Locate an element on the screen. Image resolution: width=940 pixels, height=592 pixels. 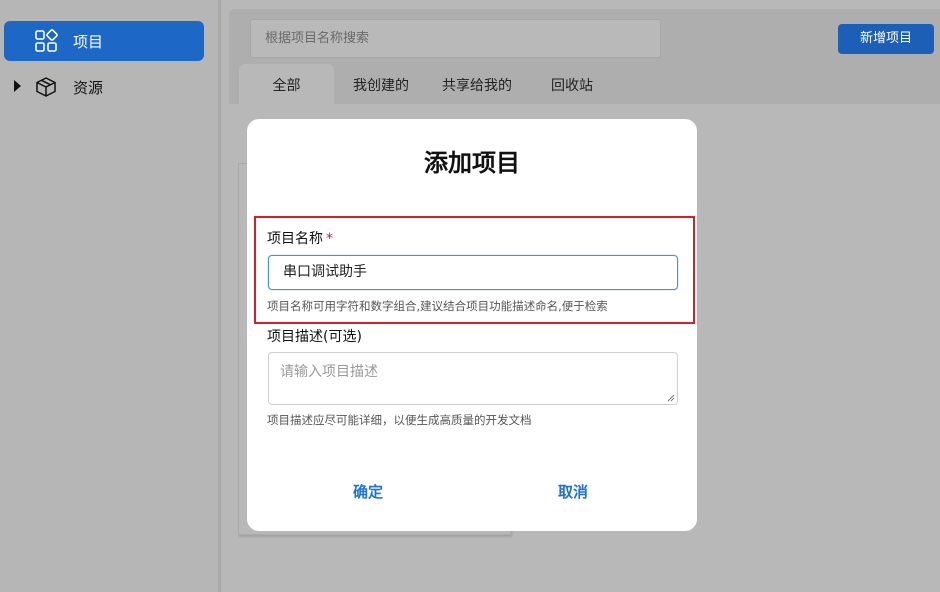
project-name-input: 串口调试助手 is located at coordinates (473, 272).